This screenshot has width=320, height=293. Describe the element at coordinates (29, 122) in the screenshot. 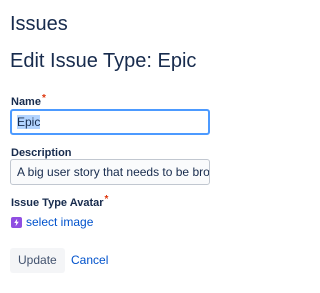

I see `name-input-value: Epic` at that location.